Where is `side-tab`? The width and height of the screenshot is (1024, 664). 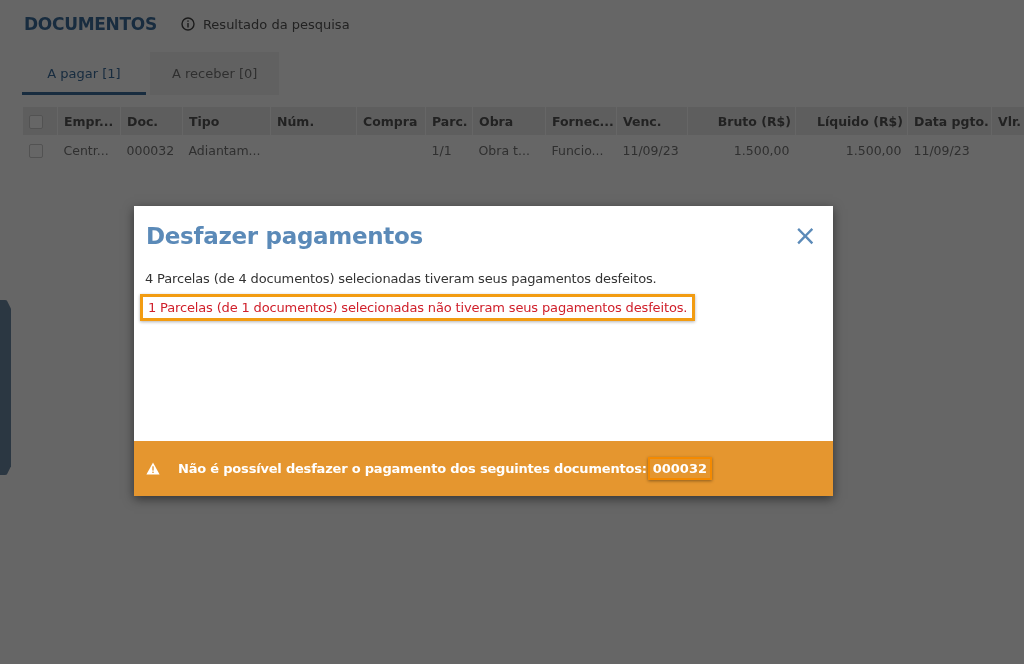 side-tab is located at coordinates (5, 387).